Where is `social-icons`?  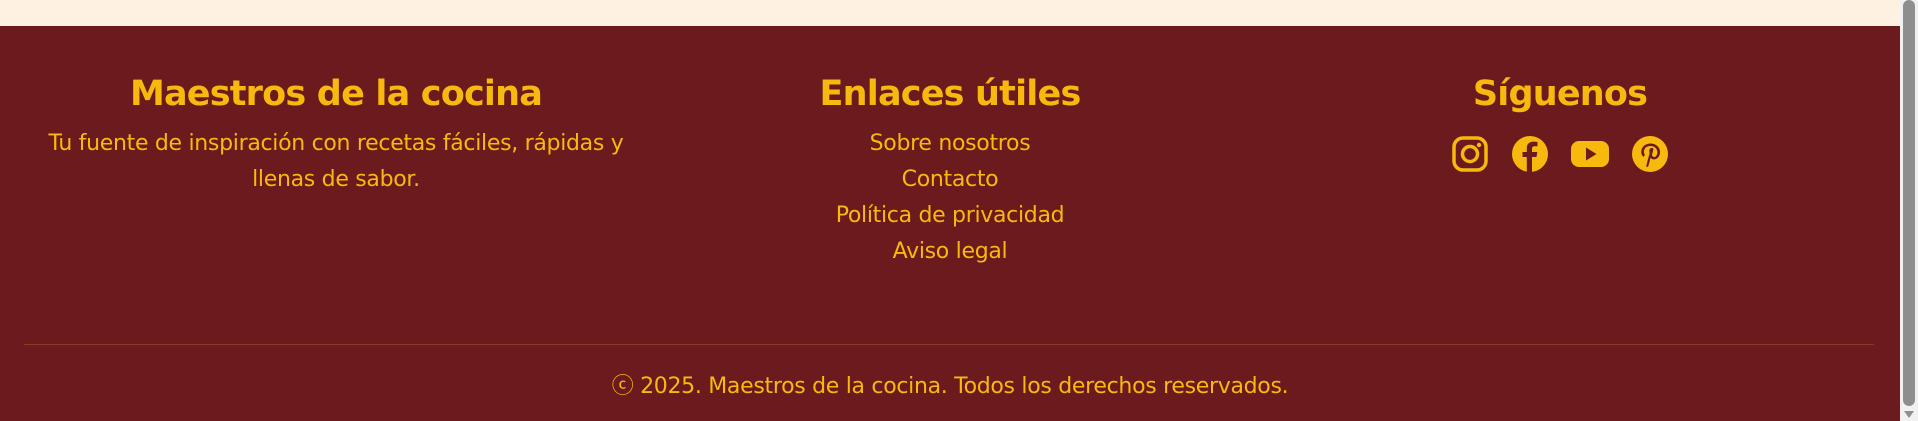 social-icons is located at coordinates (1560, 154).